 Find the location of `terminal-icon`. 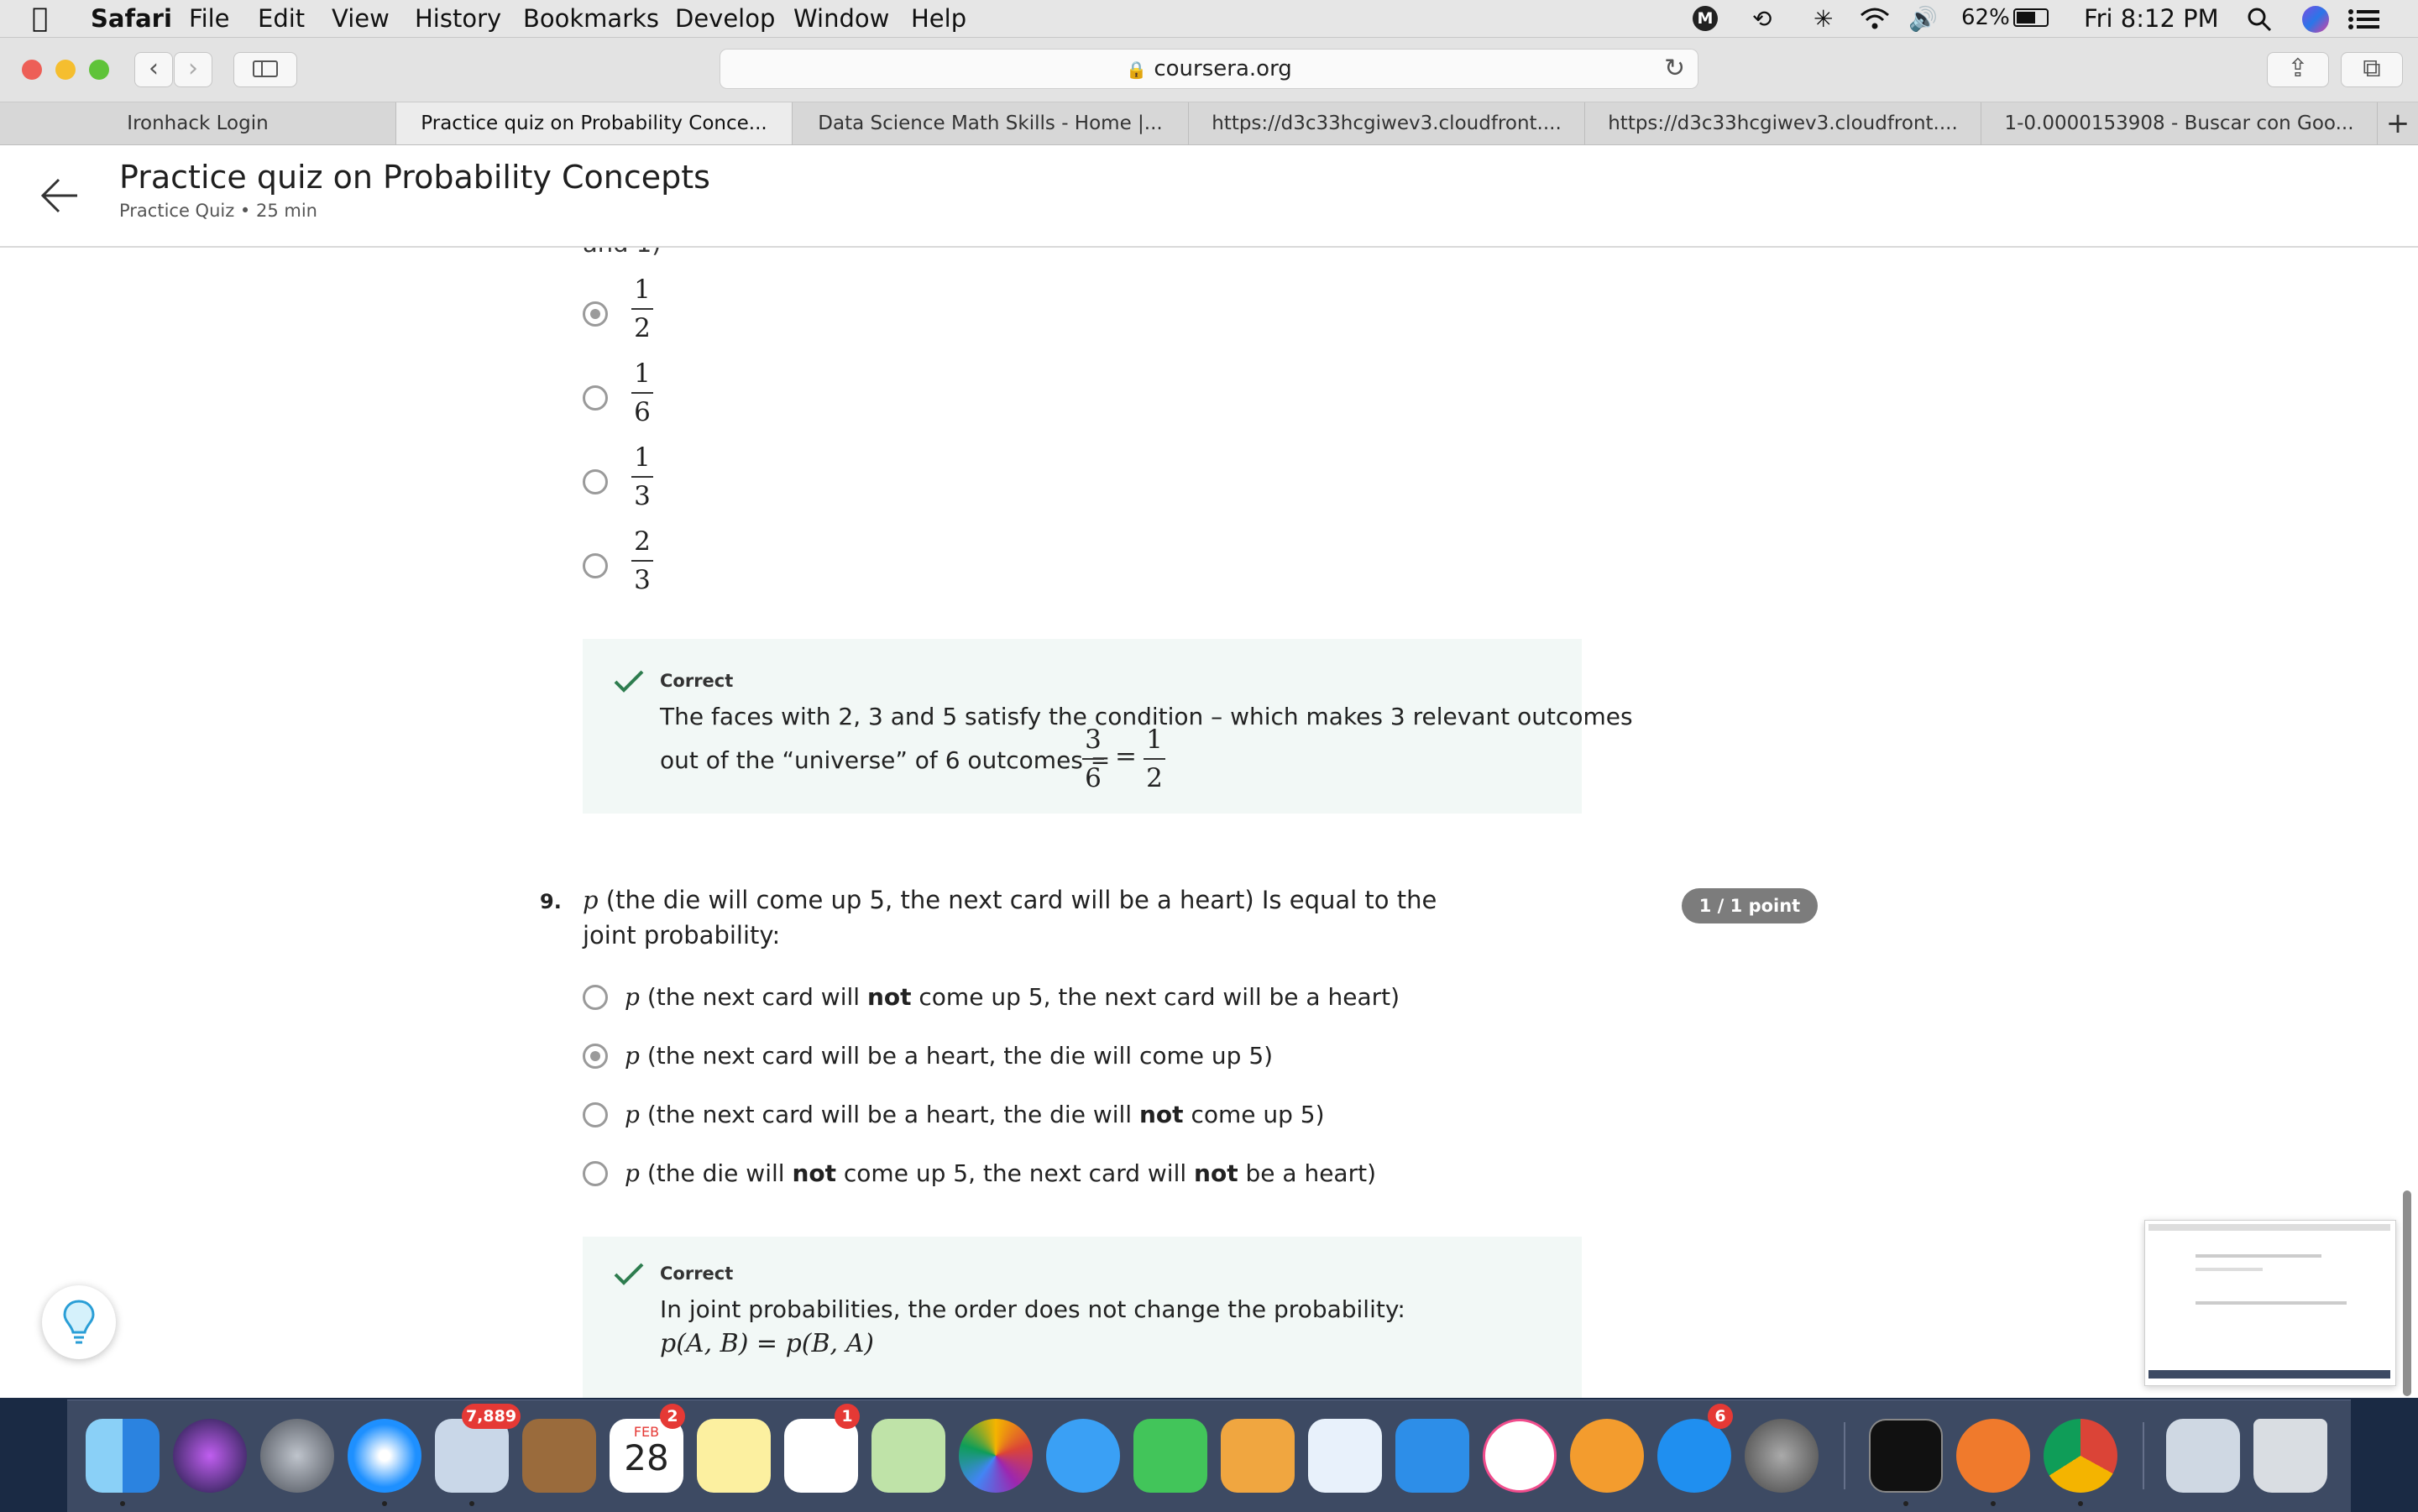

terminal-icon is located at coordinates (1906, 1456).